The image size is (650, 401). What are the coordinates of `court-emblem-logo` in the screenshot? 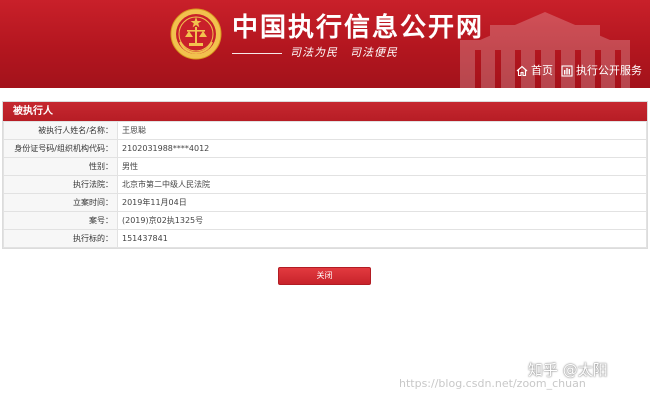 It's located at (196, 34).